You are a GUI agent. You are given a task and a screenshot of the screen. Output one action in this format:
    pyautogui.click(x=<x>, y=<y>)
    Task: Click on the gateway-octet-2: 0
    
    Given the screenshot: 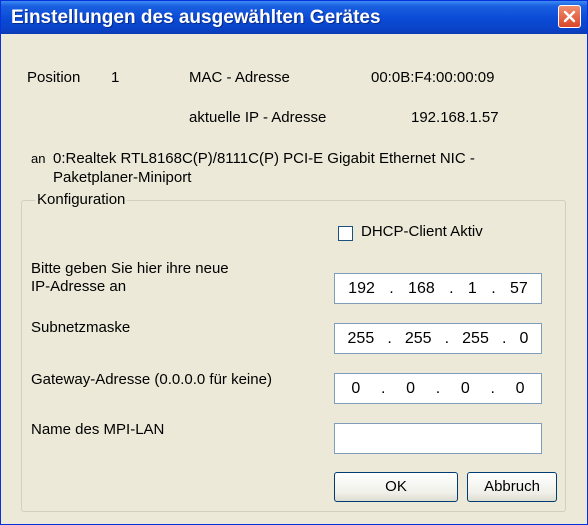 What is the action you would take?
    pyautogui.click(x=410, y=389)
    